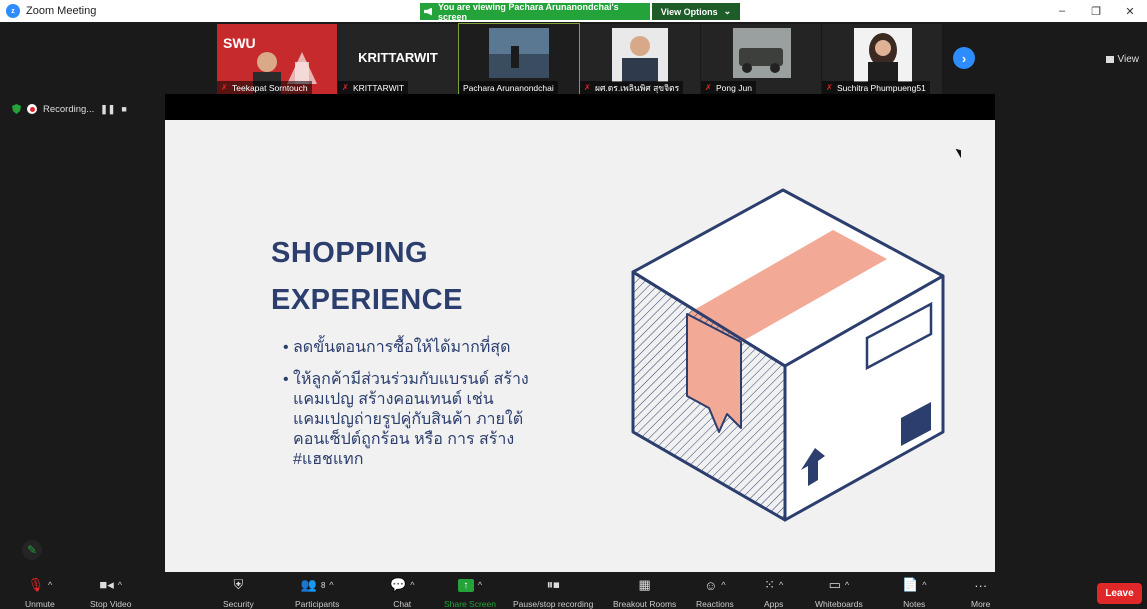 Image resolution: width=1147 pixels, height=609 pixels. I want to click on chat-label: Chat, so click(402, 604).